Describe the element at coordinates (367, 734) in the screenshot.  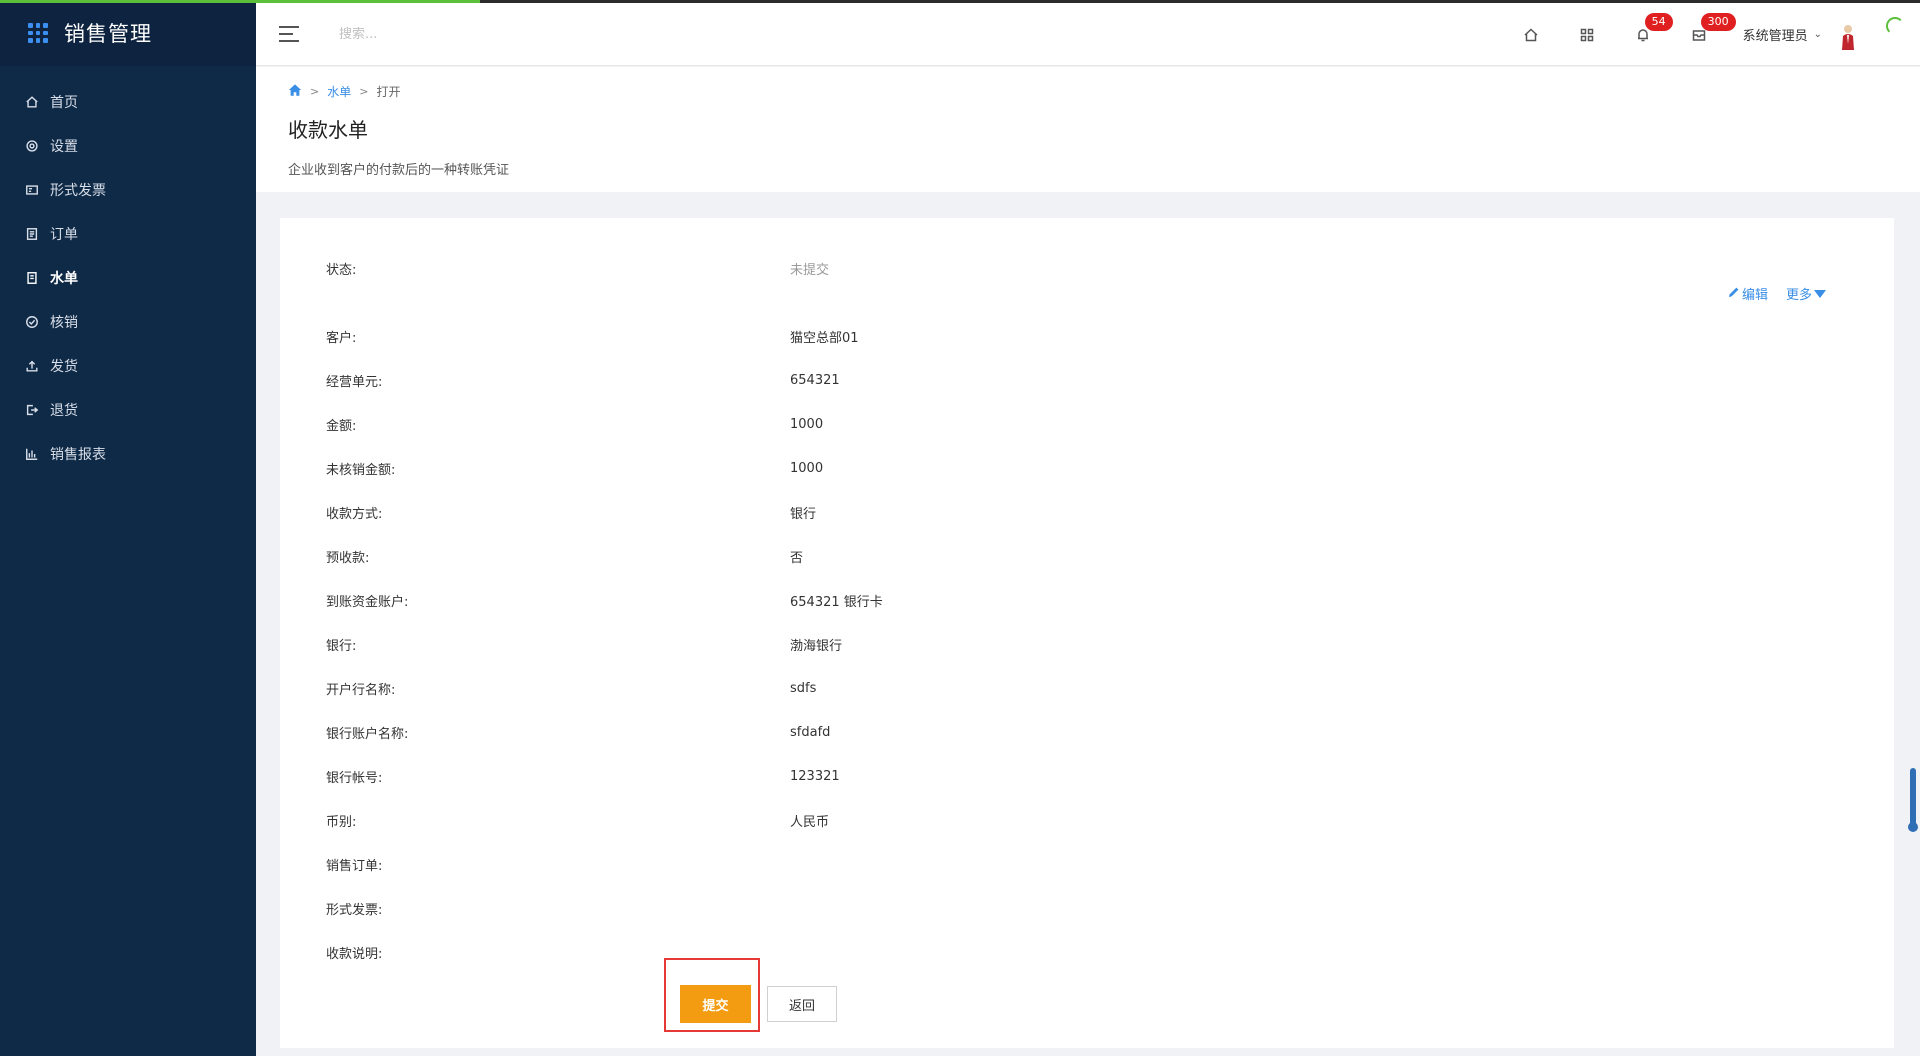
I see `field-label: 银行账户名称:` at that location.